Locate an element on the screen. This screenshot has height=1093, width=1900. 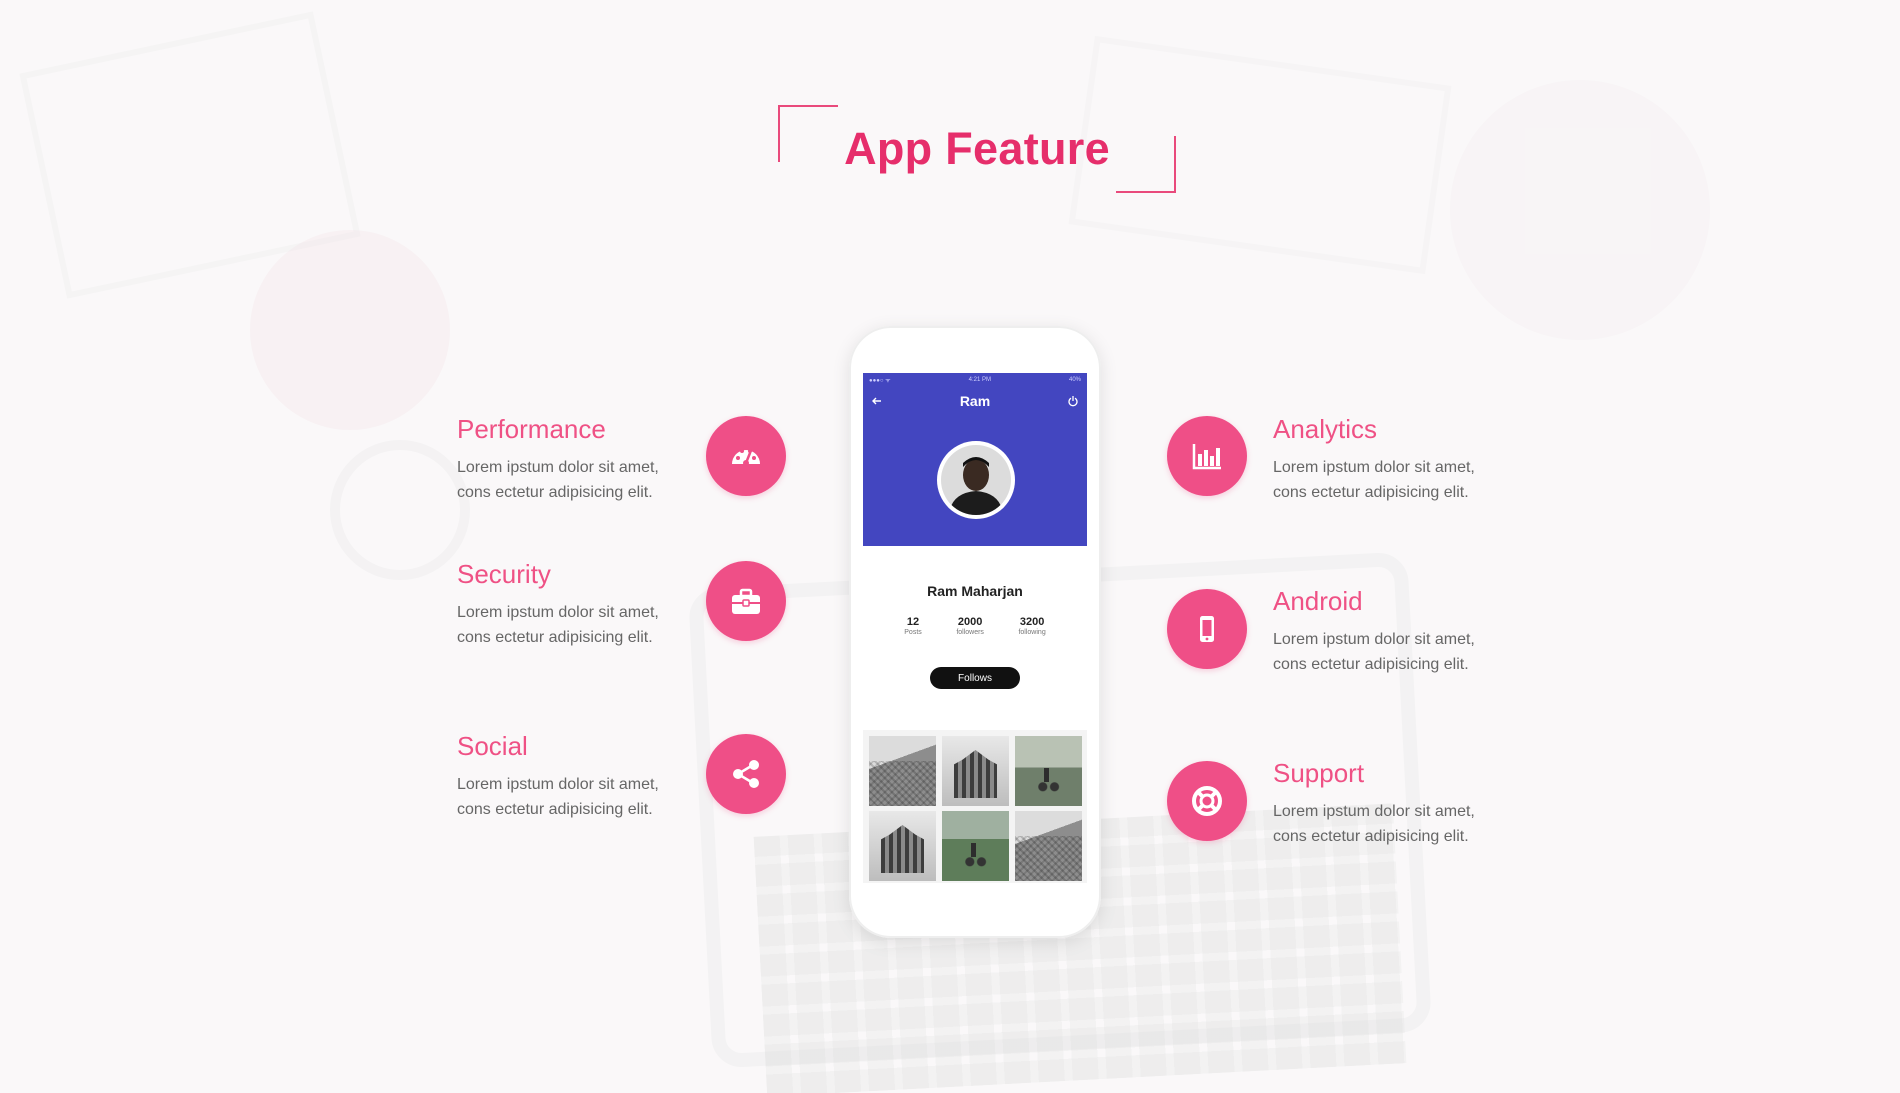
speedometer-icon is located at coordinates (746, 456).